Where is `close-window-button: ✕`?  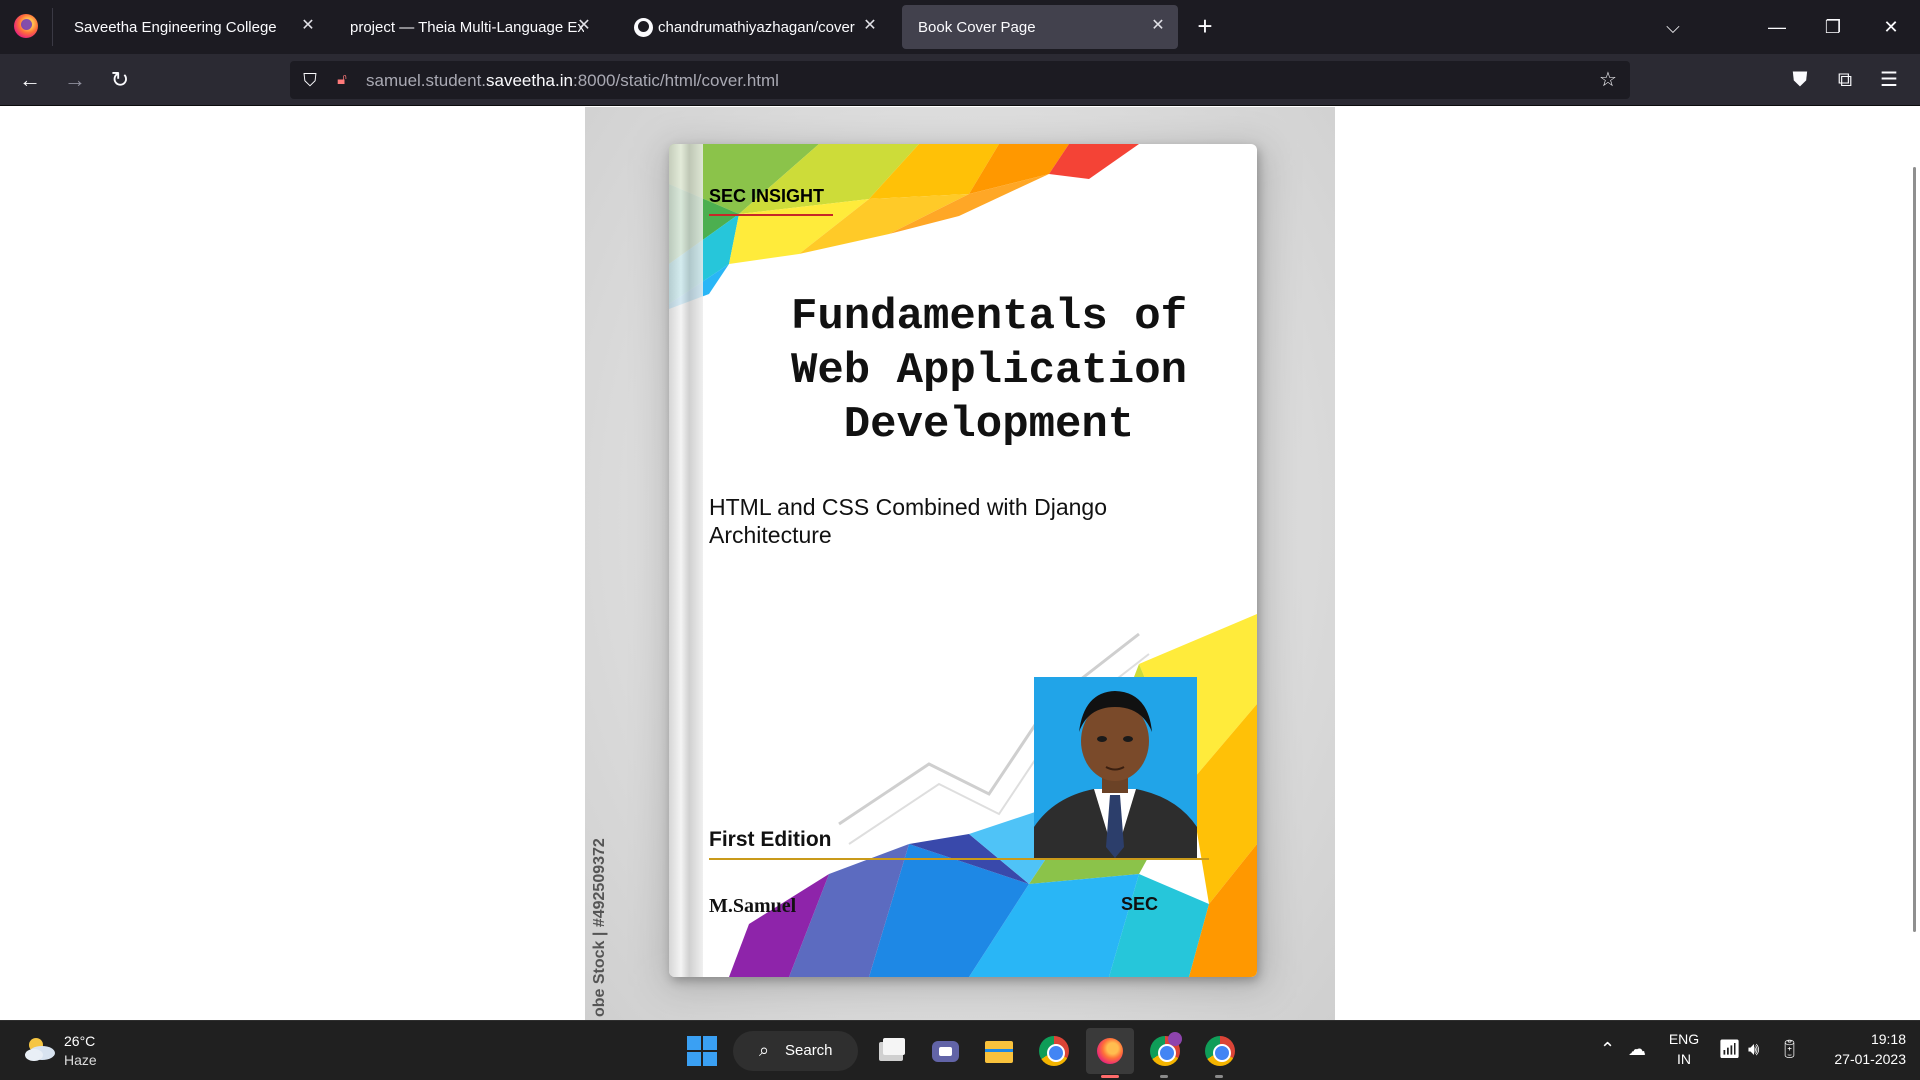
close-window-button: ✕ is located at coordinates (1891, 27).